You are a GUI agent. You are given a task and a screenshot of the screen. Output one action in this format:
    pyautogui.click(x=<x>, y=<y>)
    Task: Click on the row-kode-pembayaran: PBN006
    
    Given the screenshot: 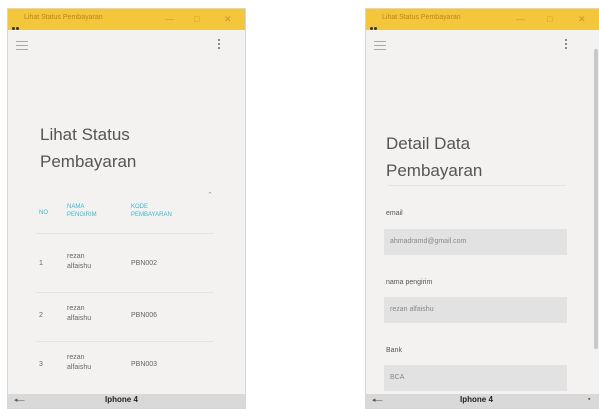 What is the action you would take?
    pyautogui.click(x=144, y=315)
    